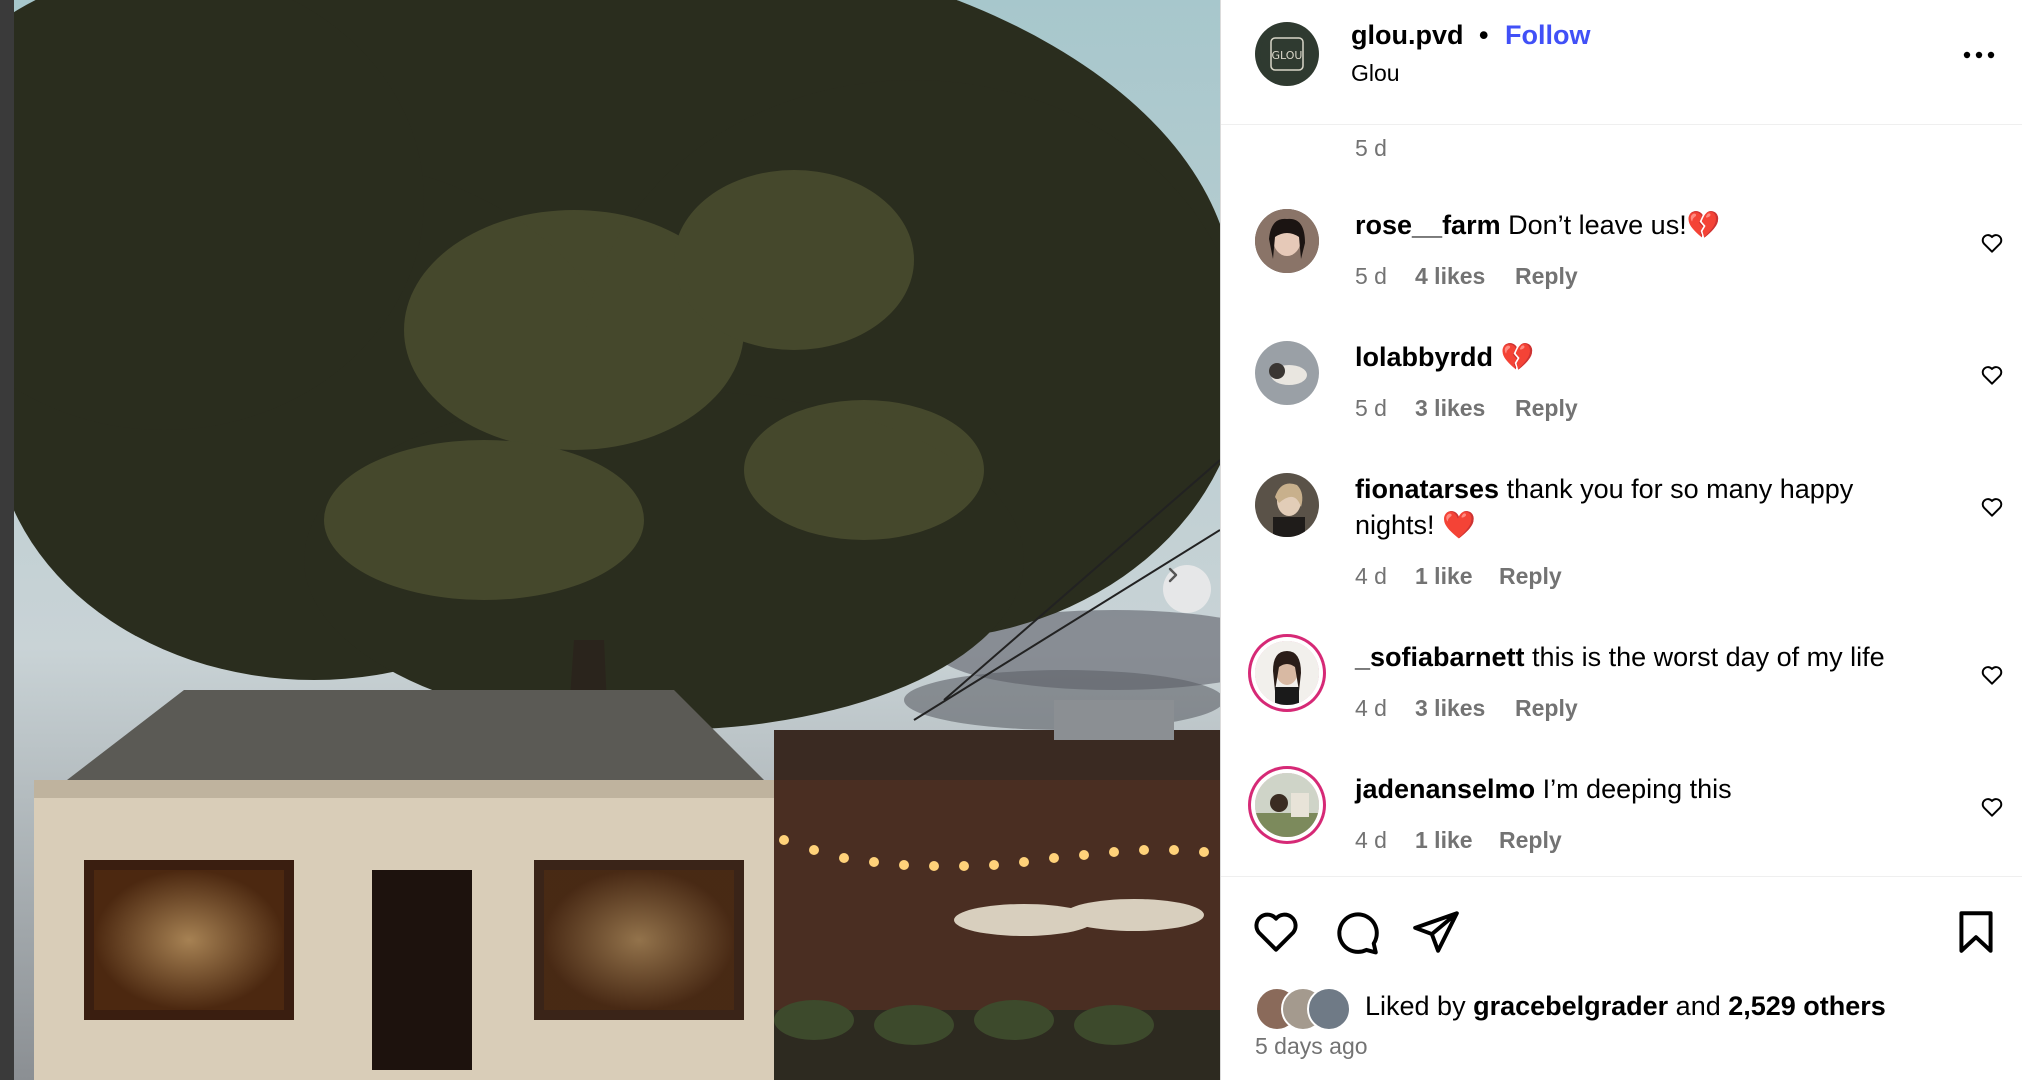 The width and height of the screenshot is (2022, 1081). I want to click on more-options-button, so click(1979, 55).